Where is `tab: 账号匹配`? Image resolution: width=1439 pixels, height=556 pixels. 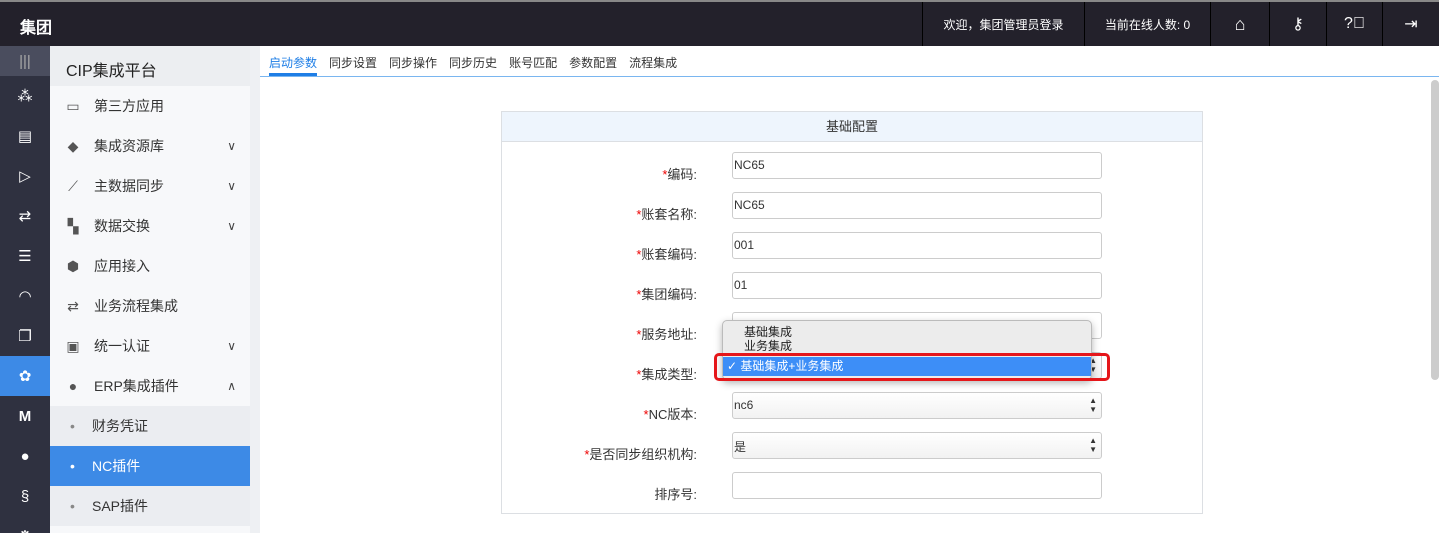
tab: 账号匹配 is located at coordinates (533, 61).